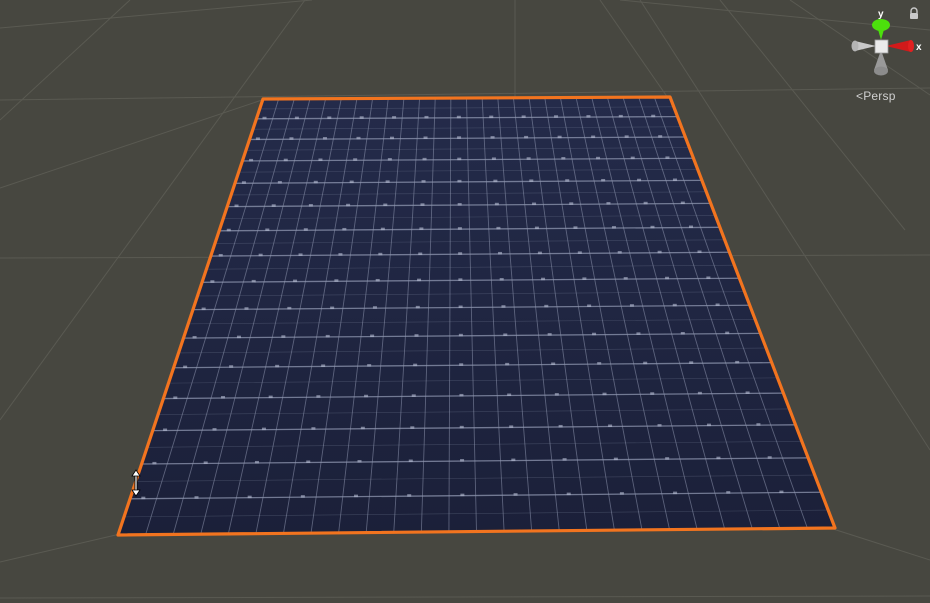  Describe the element at coordinates (881, 24) in the screenshot. I see `y-axis-handle: y` at that location.